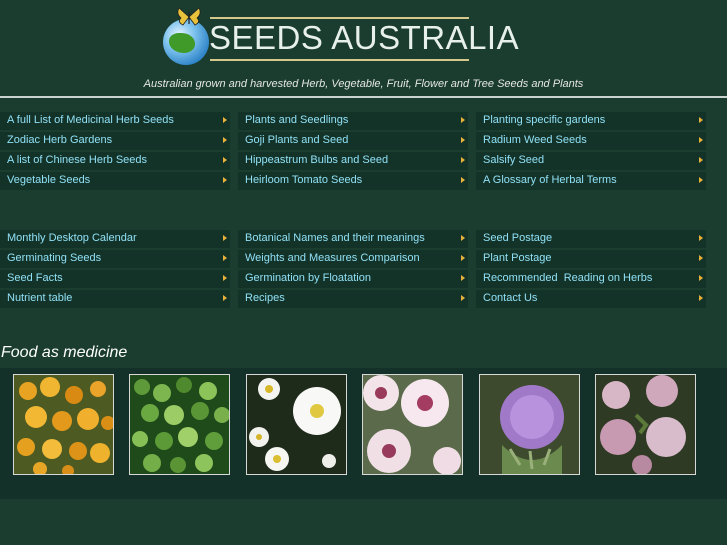 The height and width of the screenshot is (545, 727). Describe the element at coordinates (308, 278) in the screenshot. I see `menu-link-label: Germination by Floatation` at that location.